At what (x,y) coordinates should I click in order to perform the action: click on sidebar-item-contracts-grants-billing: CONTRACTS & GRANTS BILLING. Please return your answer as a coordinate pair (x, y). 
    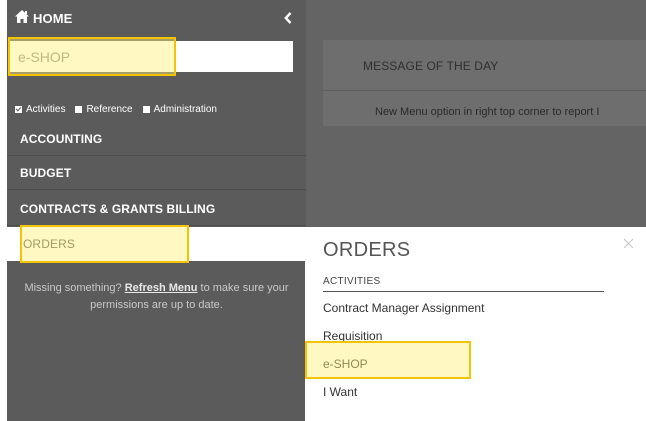
    Looking at the image, I should click on (156, 209).